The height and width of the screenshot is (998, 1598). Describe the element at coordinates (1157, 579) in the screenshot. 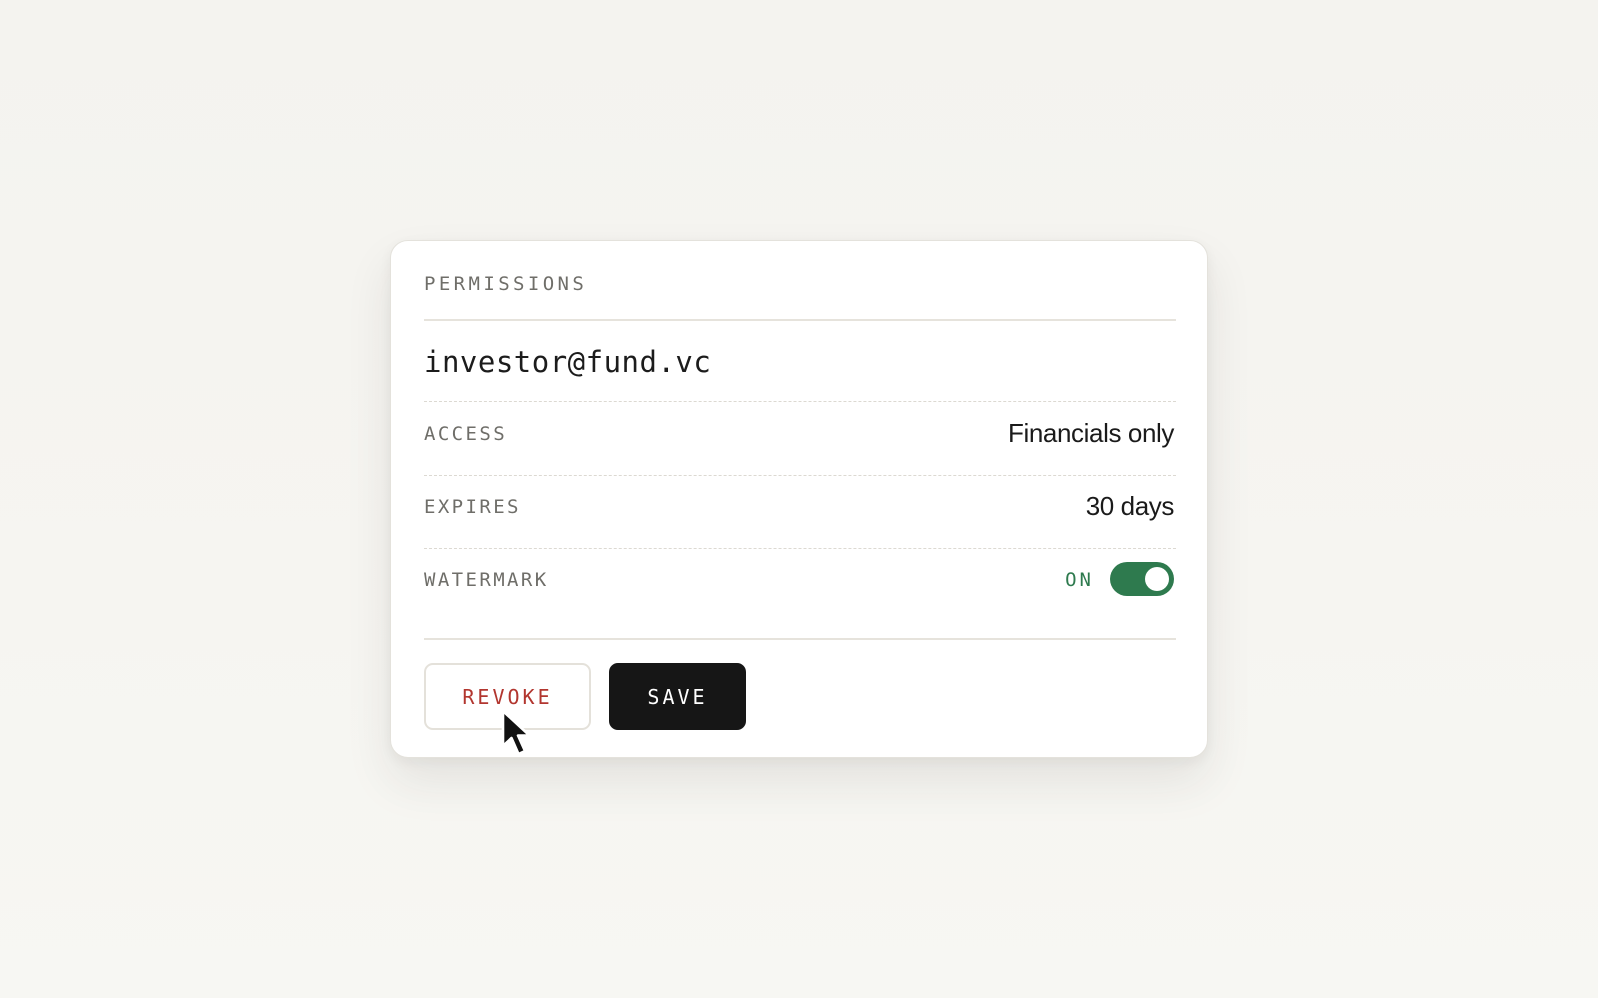

I see `toggle-knob` at that location.